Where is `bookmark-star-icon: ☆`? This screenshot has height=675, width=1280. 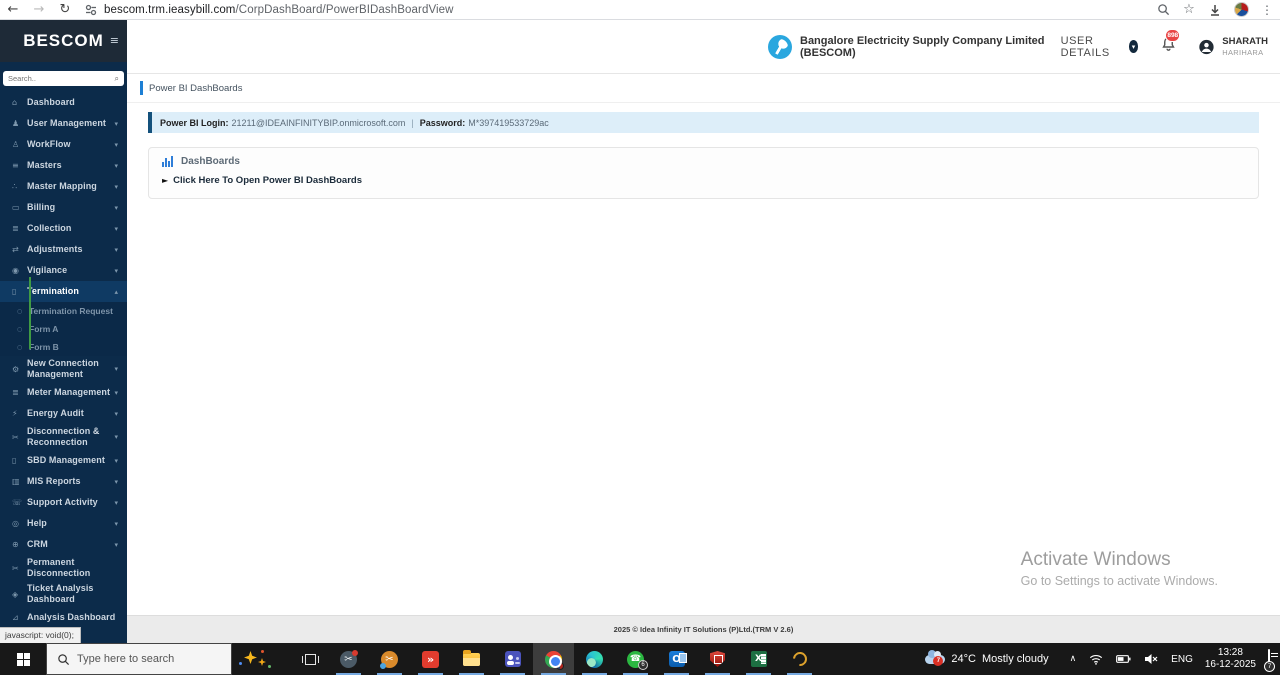
bookmark-star-icon: ☆ is located at coordinates (1189, 9).